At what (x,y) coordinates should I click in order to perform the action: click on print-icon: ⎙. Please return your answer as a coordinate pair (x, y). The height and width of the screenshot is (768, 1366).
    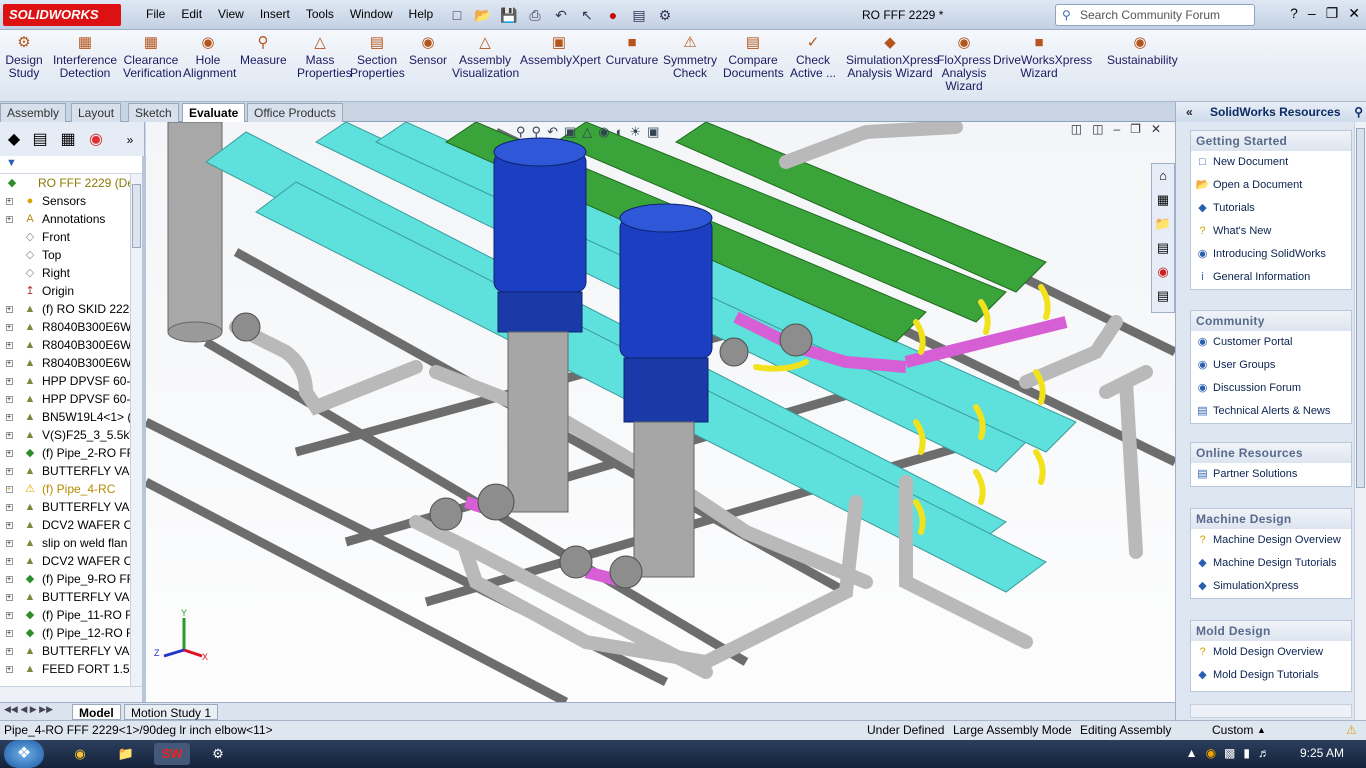
    Looking at the image, I should click on (535, 15).